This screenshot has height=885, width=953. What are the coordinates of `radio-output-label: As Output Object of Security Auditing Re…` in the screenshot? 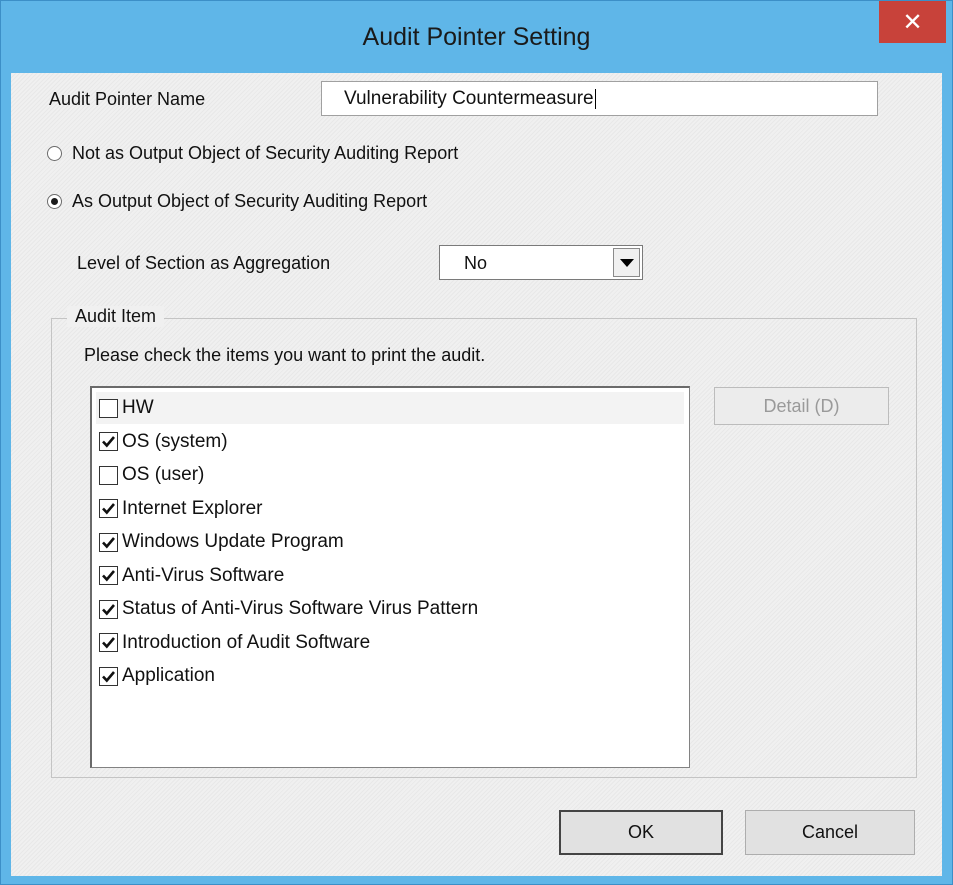 It's located at (250, 201).